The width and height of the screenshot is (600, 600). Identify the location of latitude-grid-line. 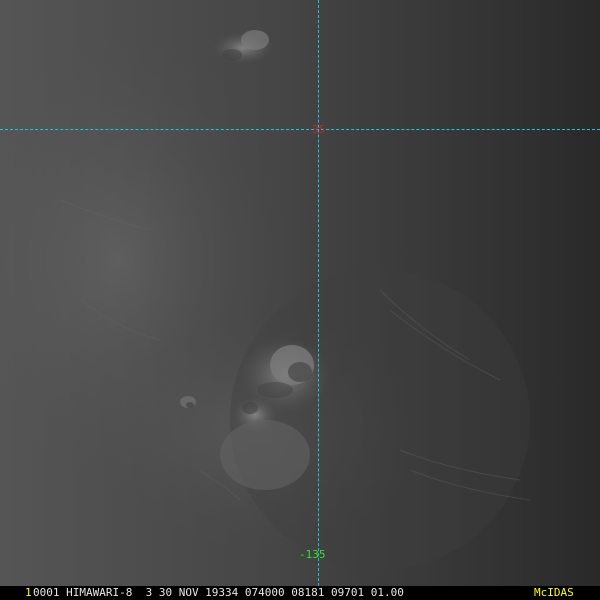
(300, 129).